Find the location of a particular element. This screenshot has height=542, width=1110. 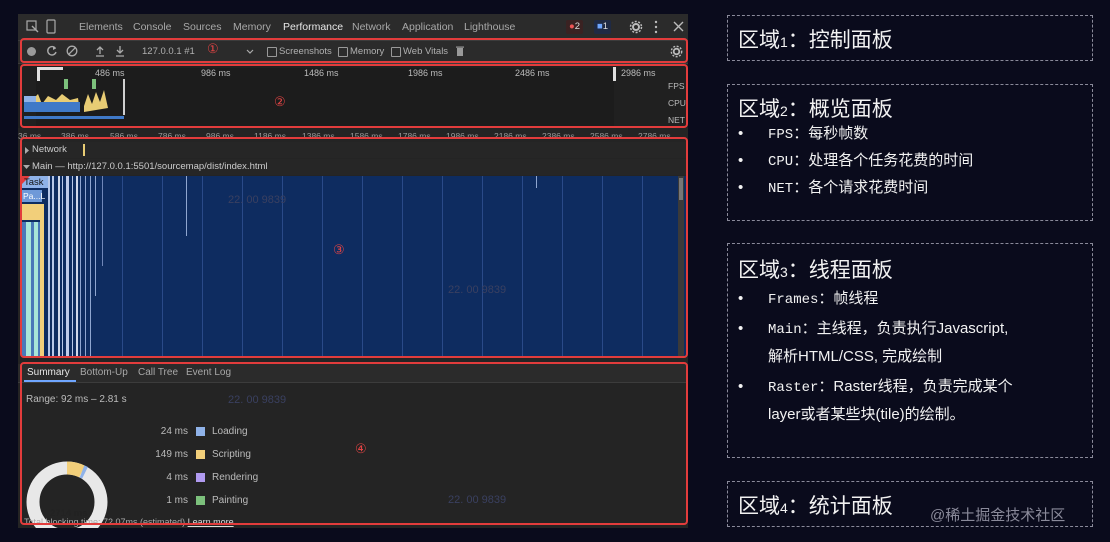

close-icon is located at coordinates (678, 26).